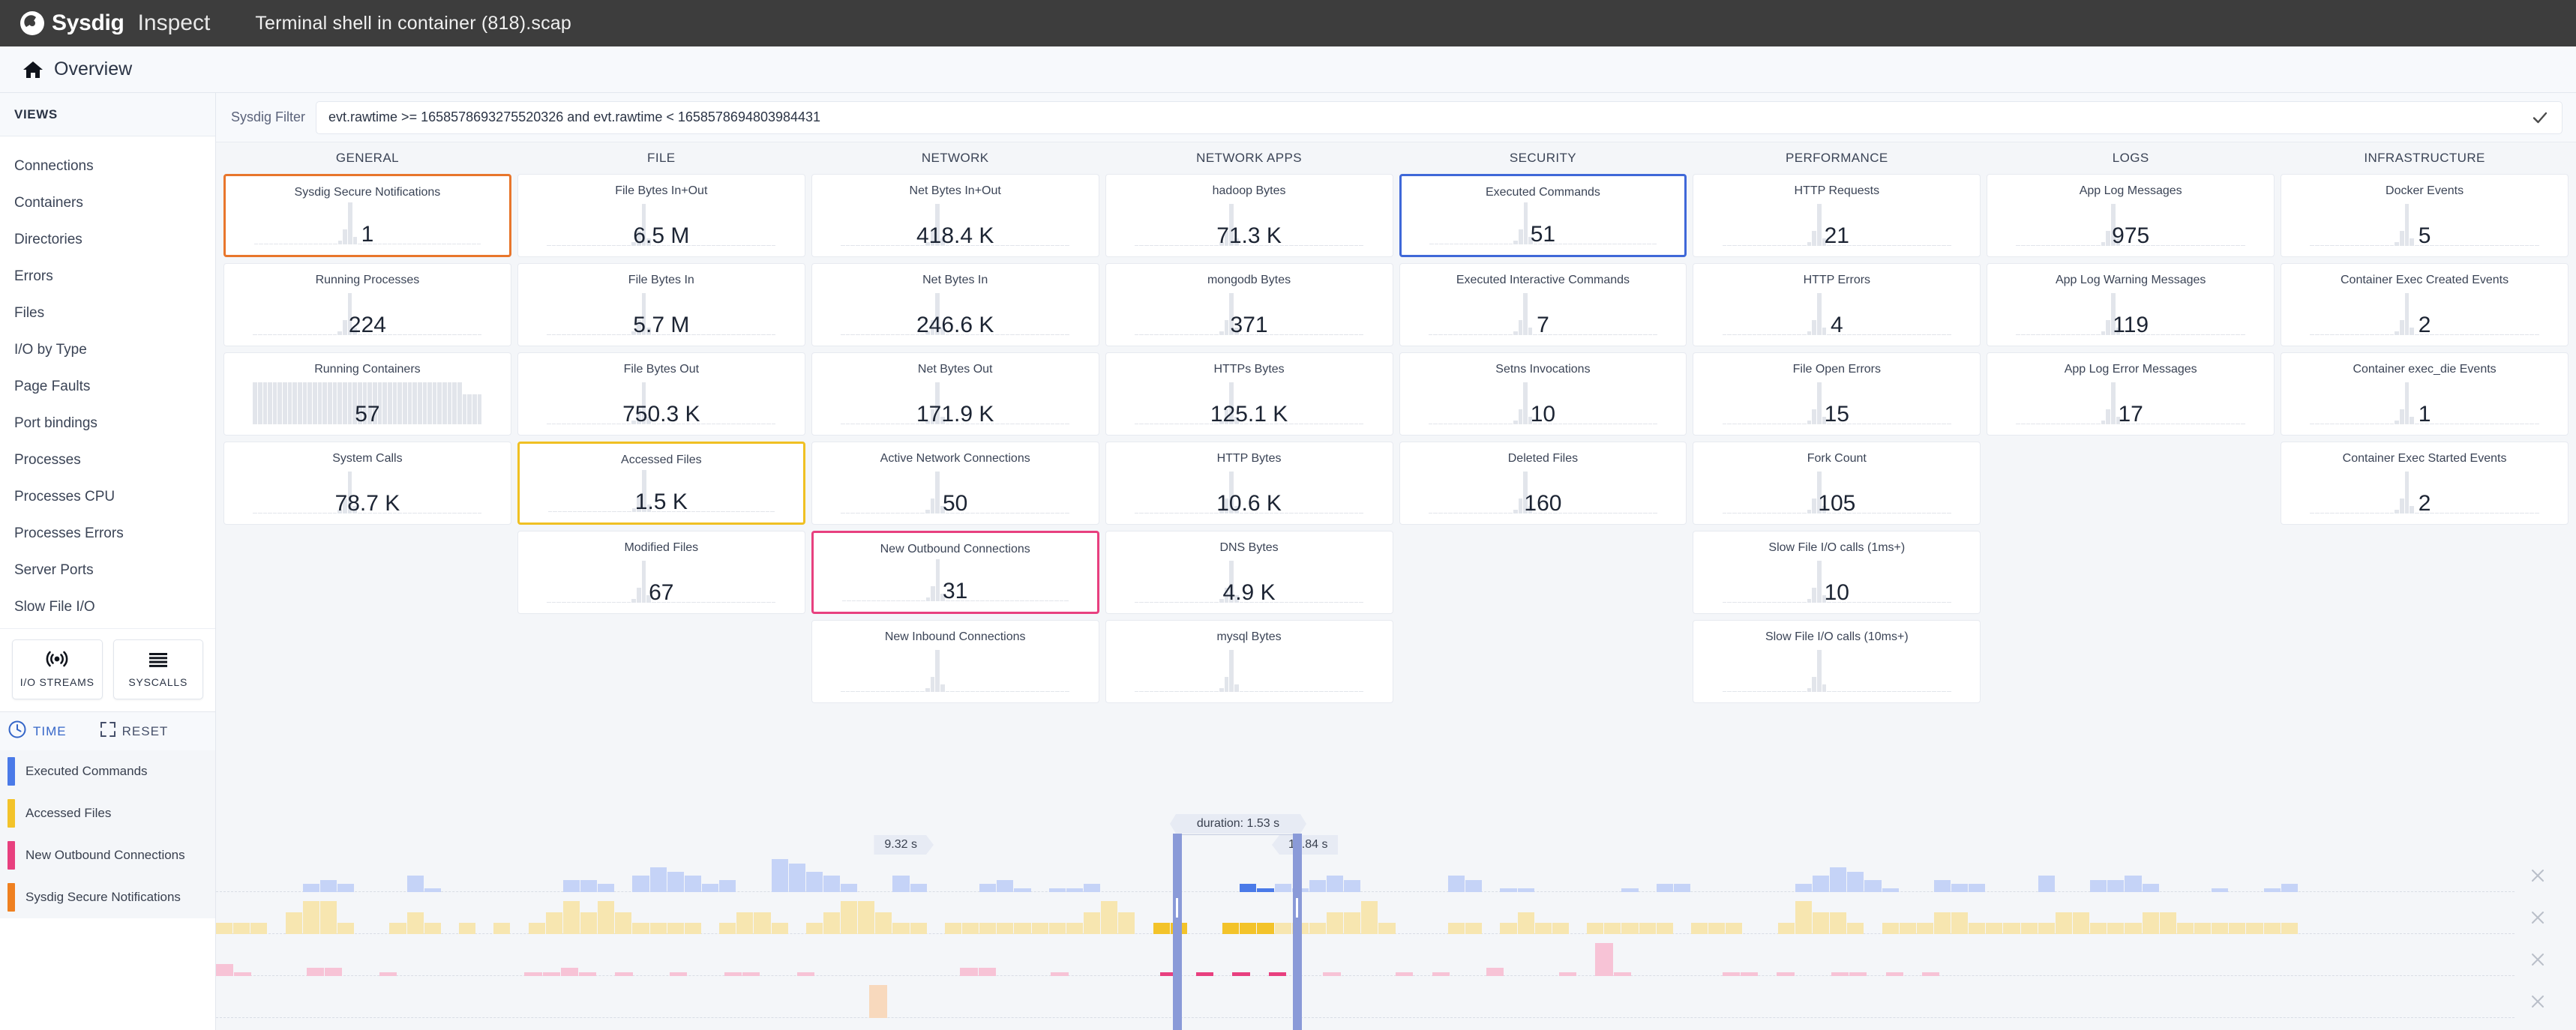 This screenshot has width=2576, height=1030. What do you see at coordinates (1249, 661) in the screenshot?
I see `metric-tile: mysql Bytes` at bounding box center [1249, 661].